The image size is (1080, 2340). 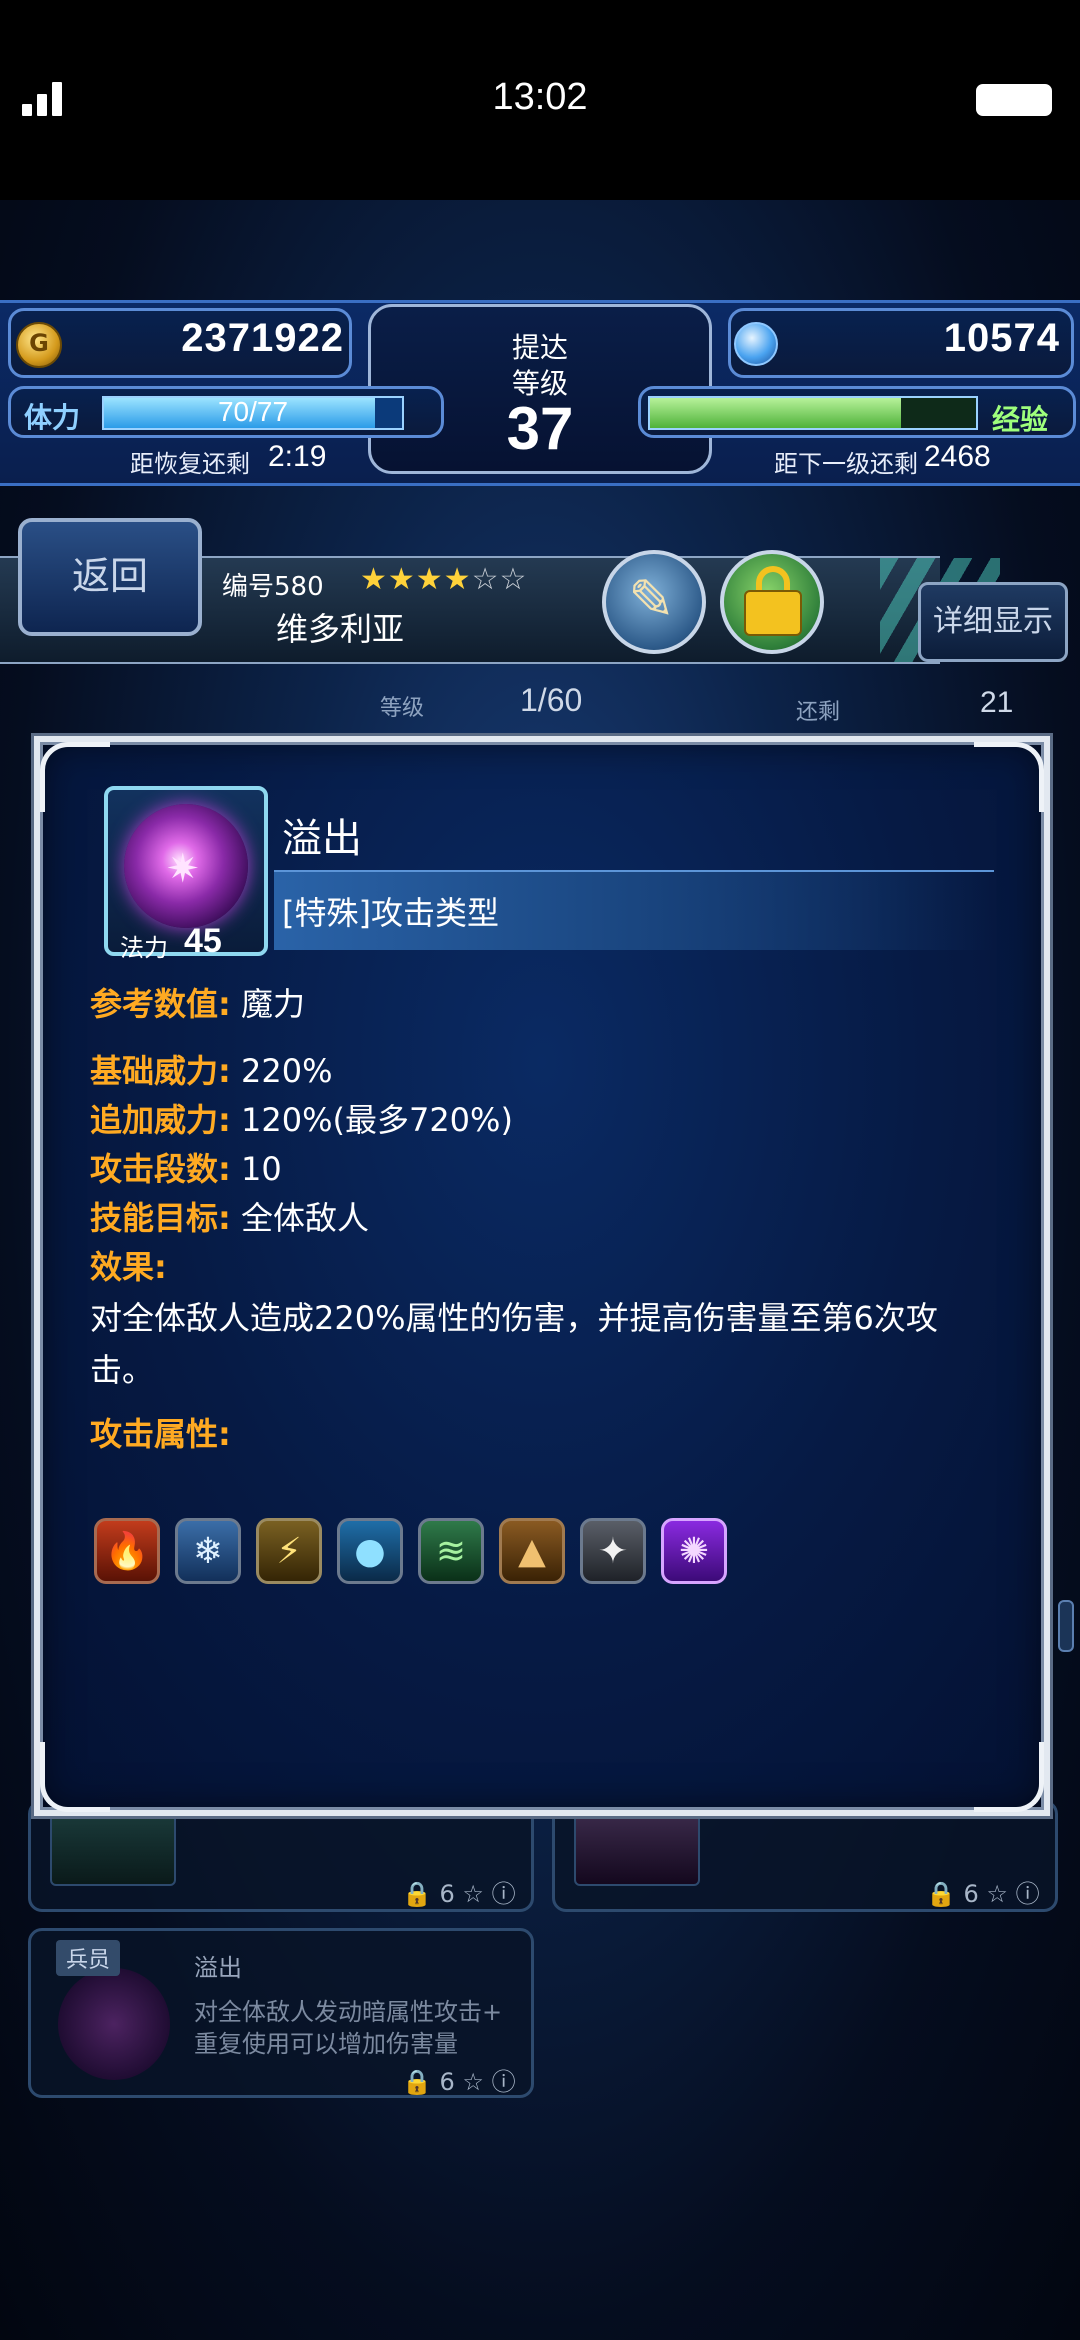 I want to click on effect-text: 对全体敌人造成220%属性的伤害，并提高伤害量至第6次攻击。, so click(x=514, y=1344).